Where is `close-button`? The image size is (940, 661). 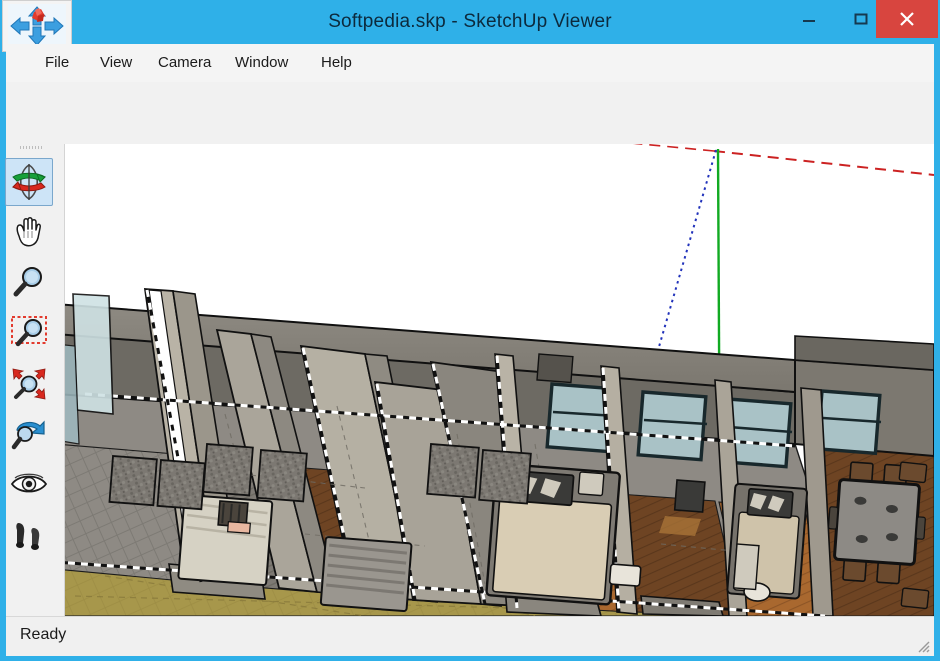
close-button is located at coordinates (907, 19).